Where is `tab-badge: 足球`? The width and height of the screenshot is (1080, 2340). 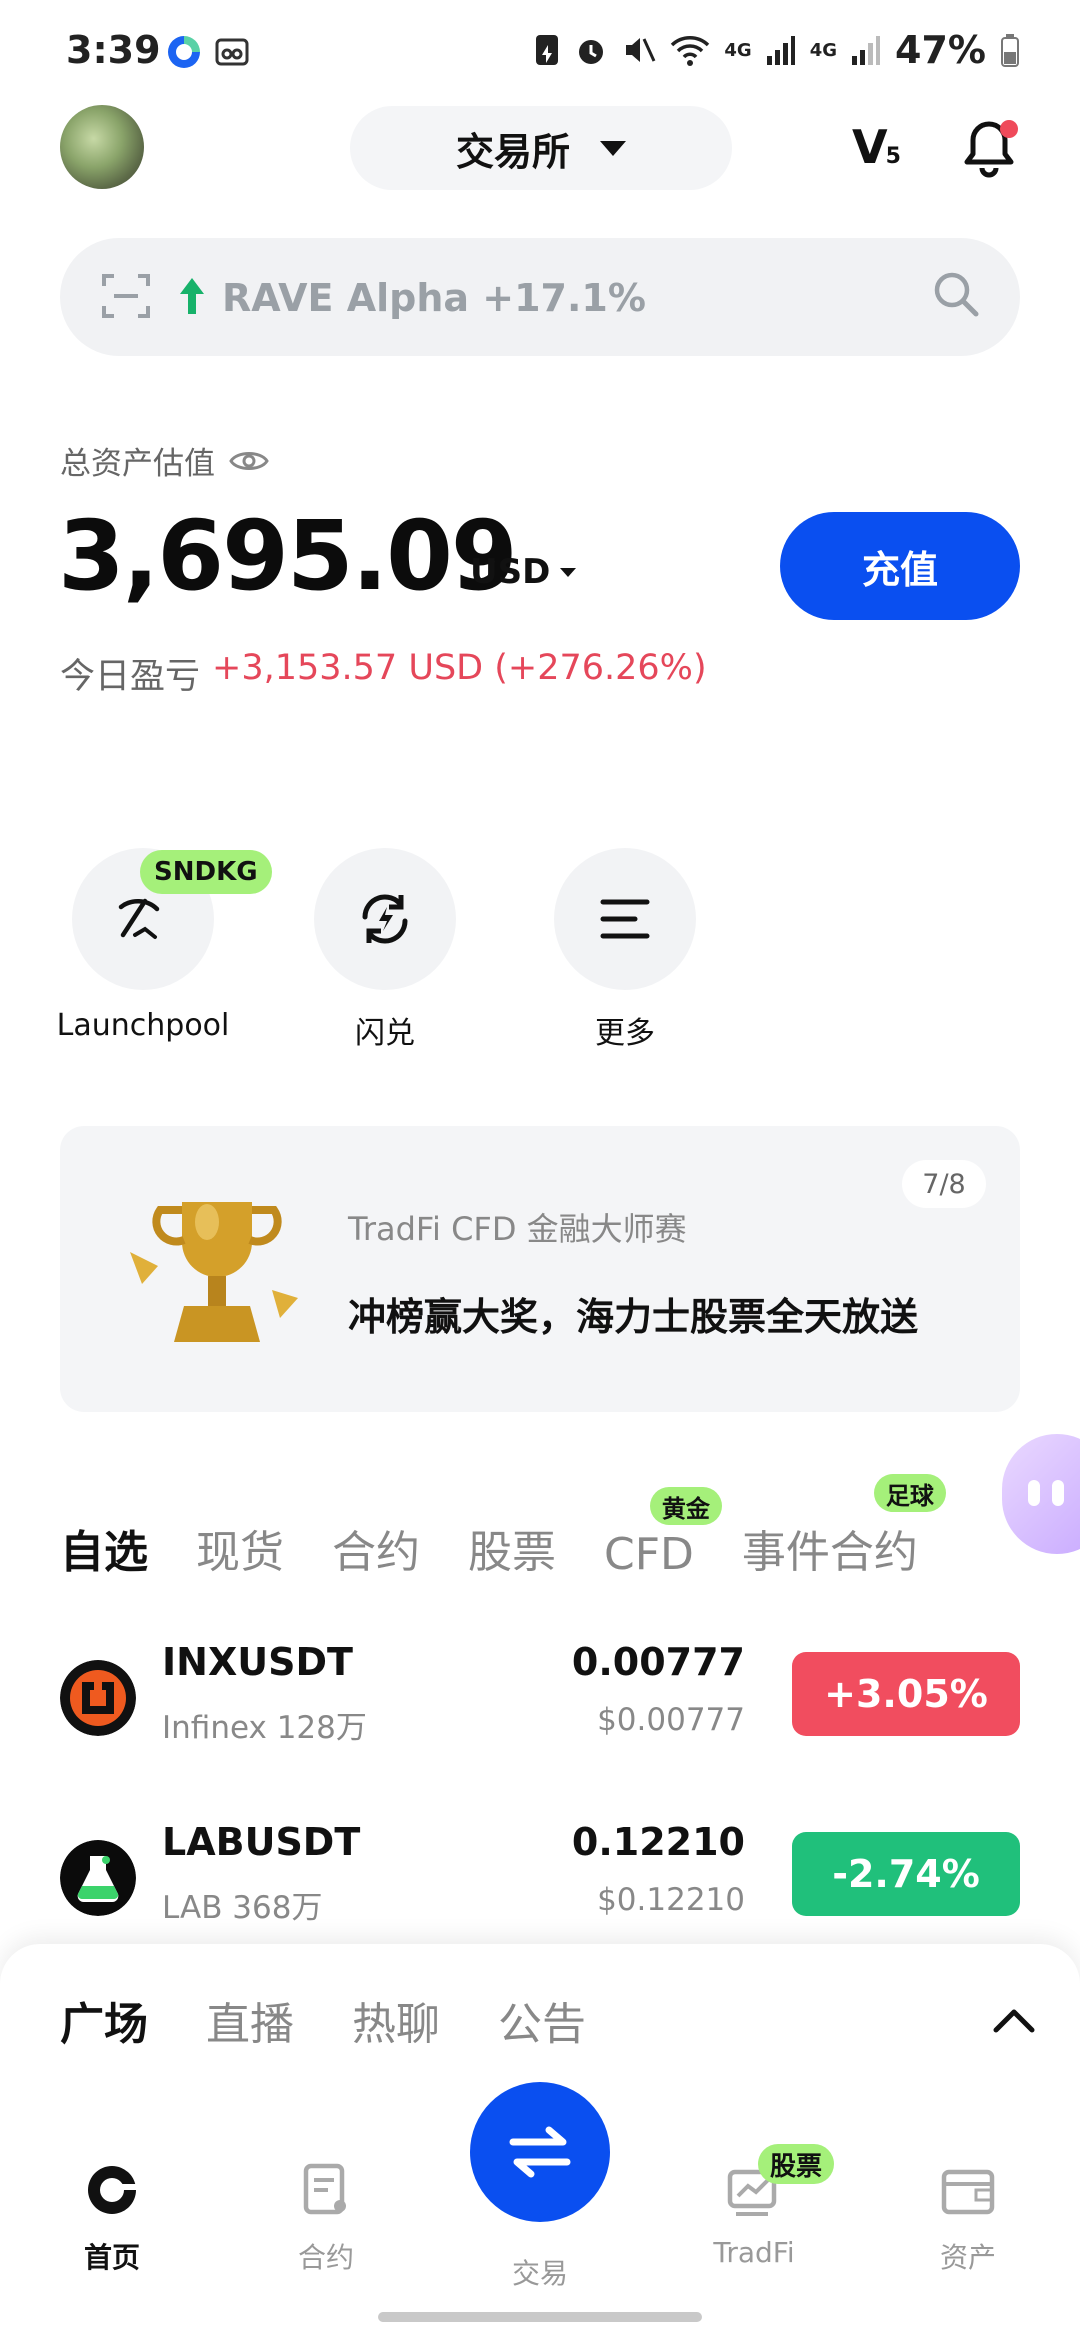 tab-badge: 足球 is located at coordinates (909, 1493).